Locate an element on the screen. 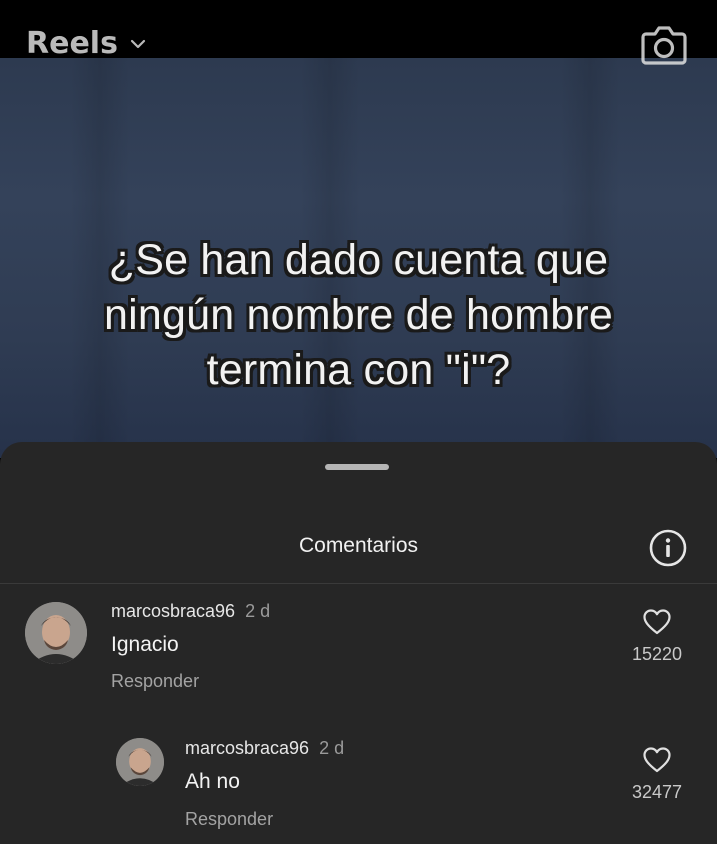 The width and height of the screenshot is (717, 844). caption-line: ningún nombre de hombre is located at coordinates (358, 315).